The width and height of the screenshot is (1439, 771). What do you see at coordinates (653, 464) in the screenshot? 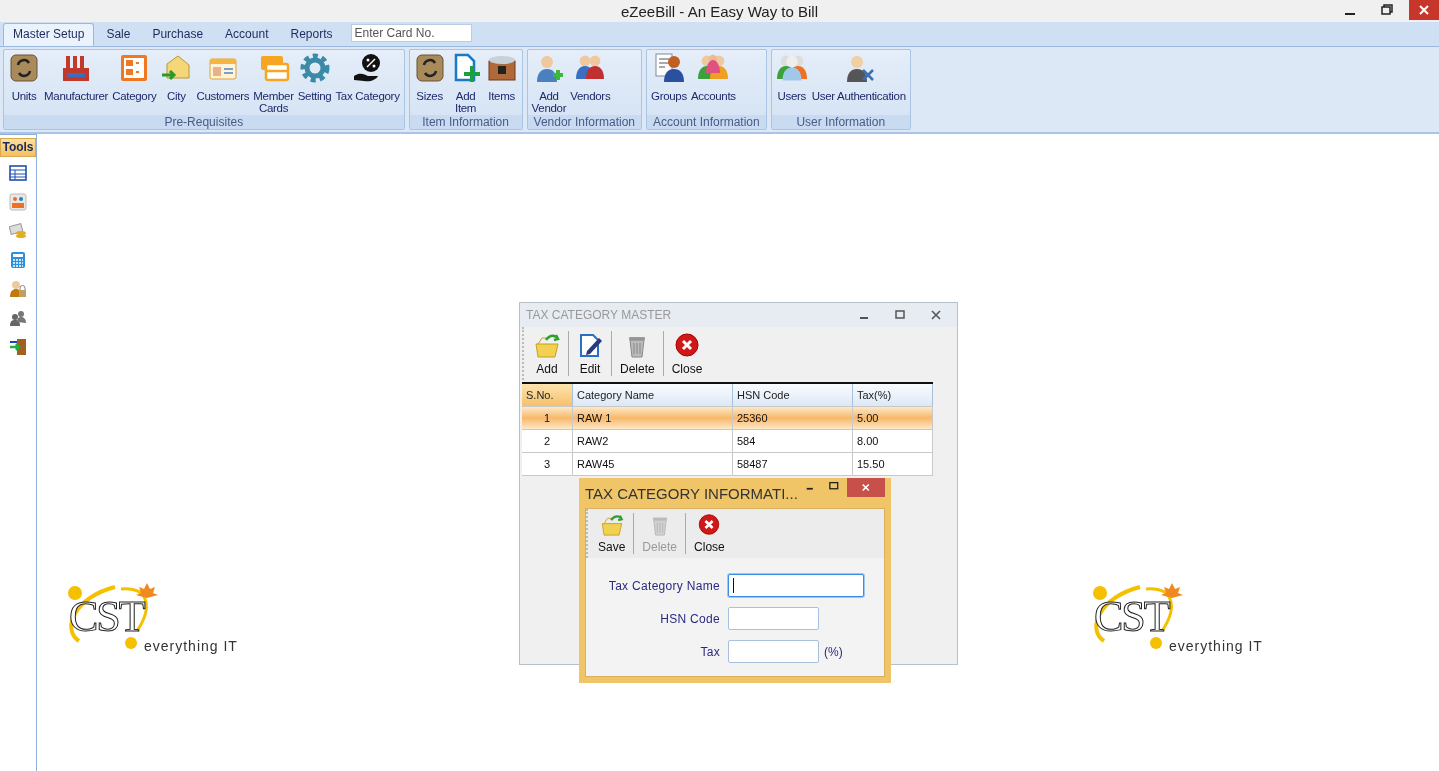
I see `table-cell: RAW45` at bounding box center [653, 464].